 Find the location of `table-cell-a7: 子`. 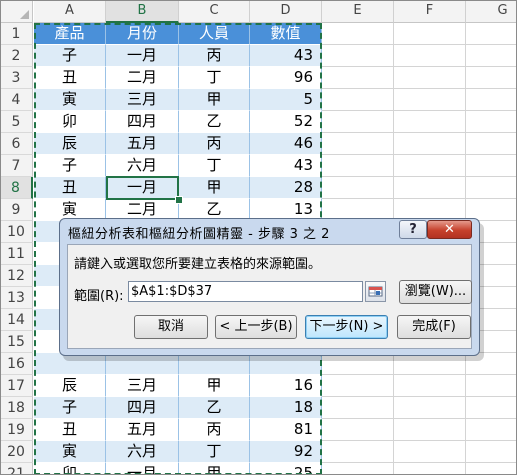

table-cell-a7: 子 is located at coordinates (70, 166).